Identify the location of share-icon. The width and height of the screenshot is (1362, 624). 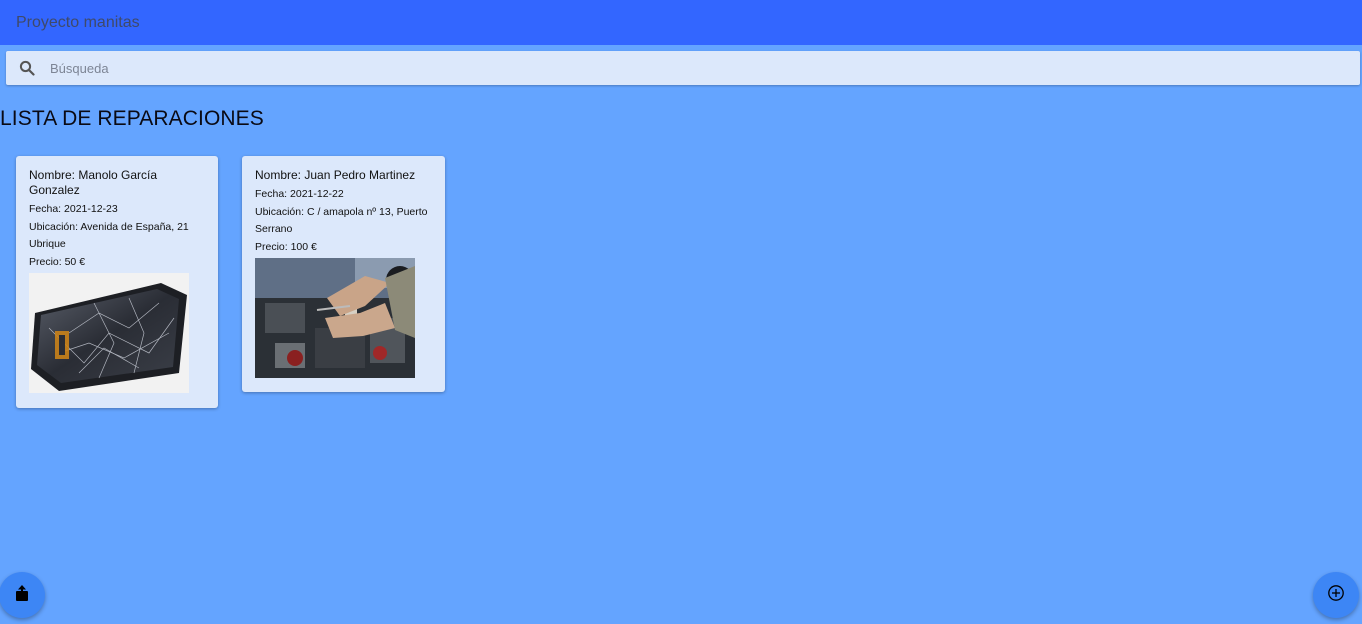
(22, 595).